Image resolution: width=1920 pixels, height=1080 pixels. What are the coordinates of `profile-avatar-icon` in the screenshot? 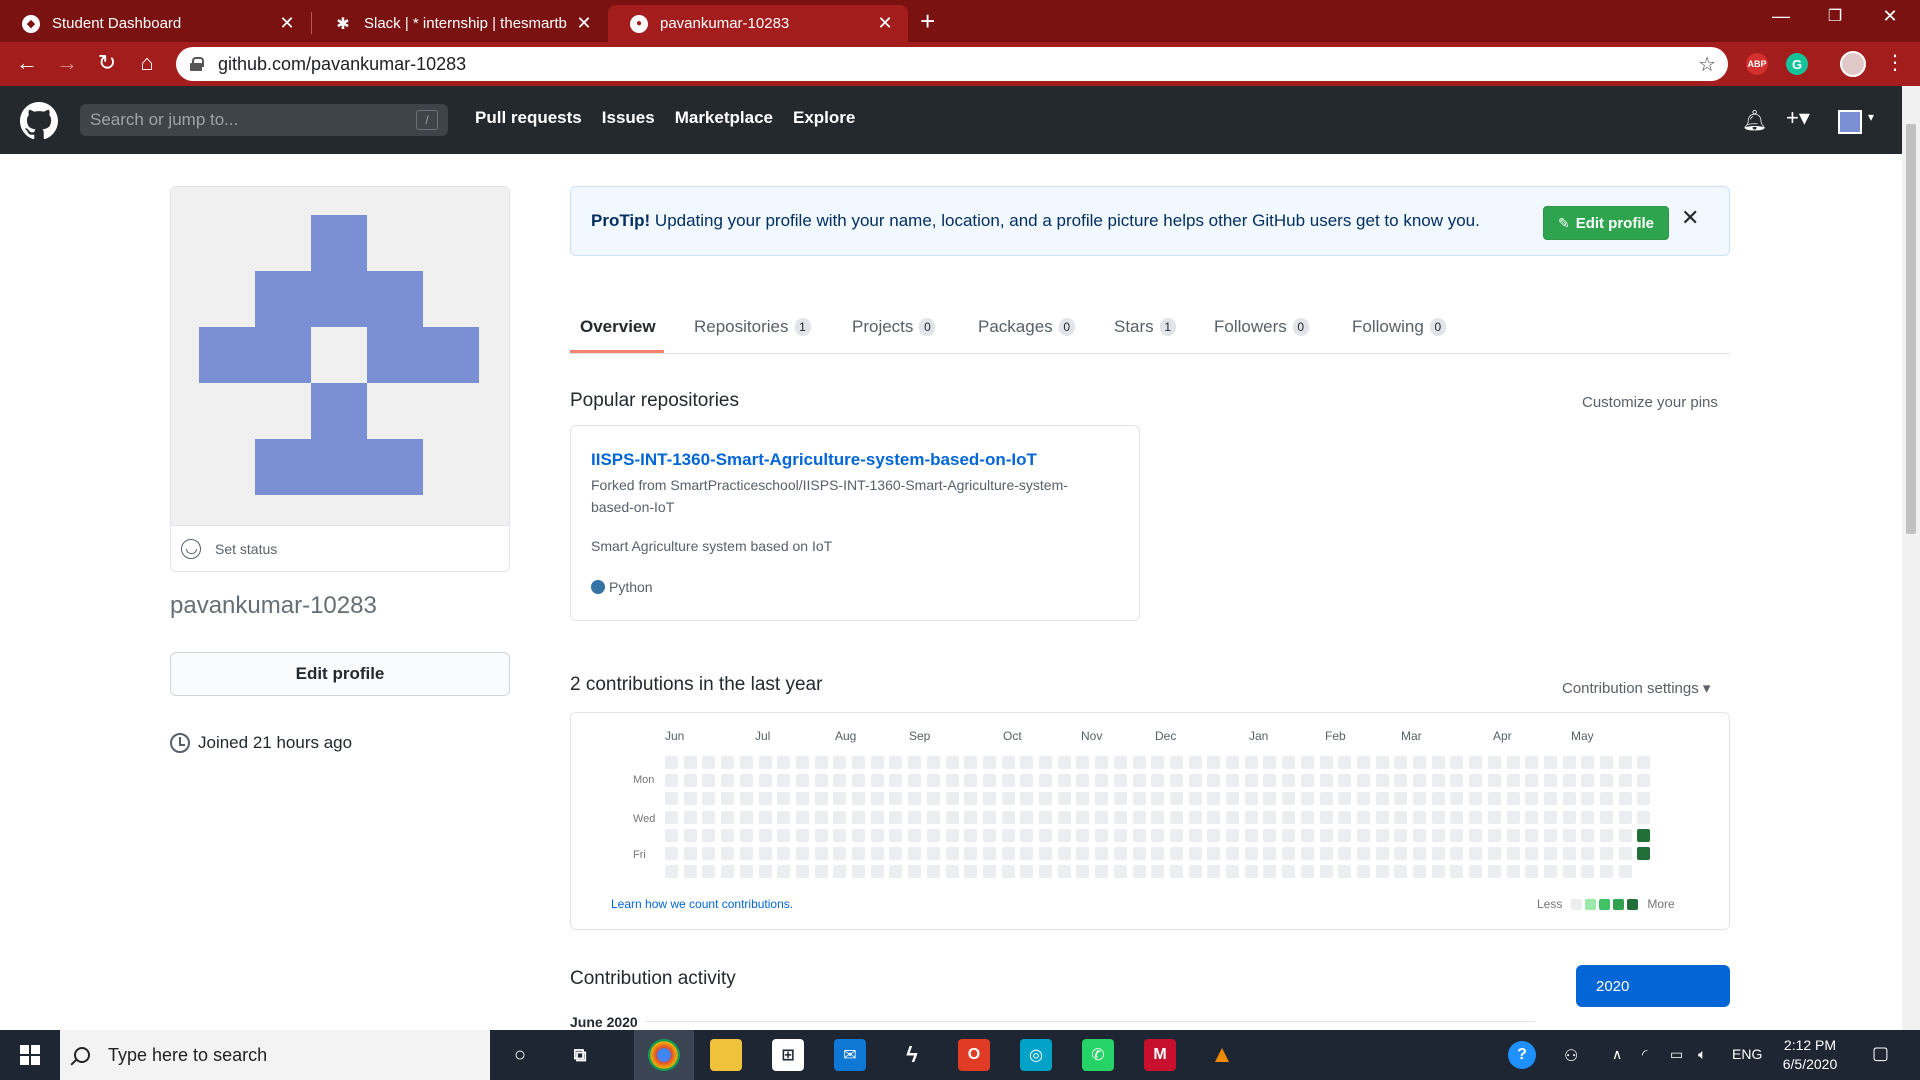 It's located at (1853, 64).